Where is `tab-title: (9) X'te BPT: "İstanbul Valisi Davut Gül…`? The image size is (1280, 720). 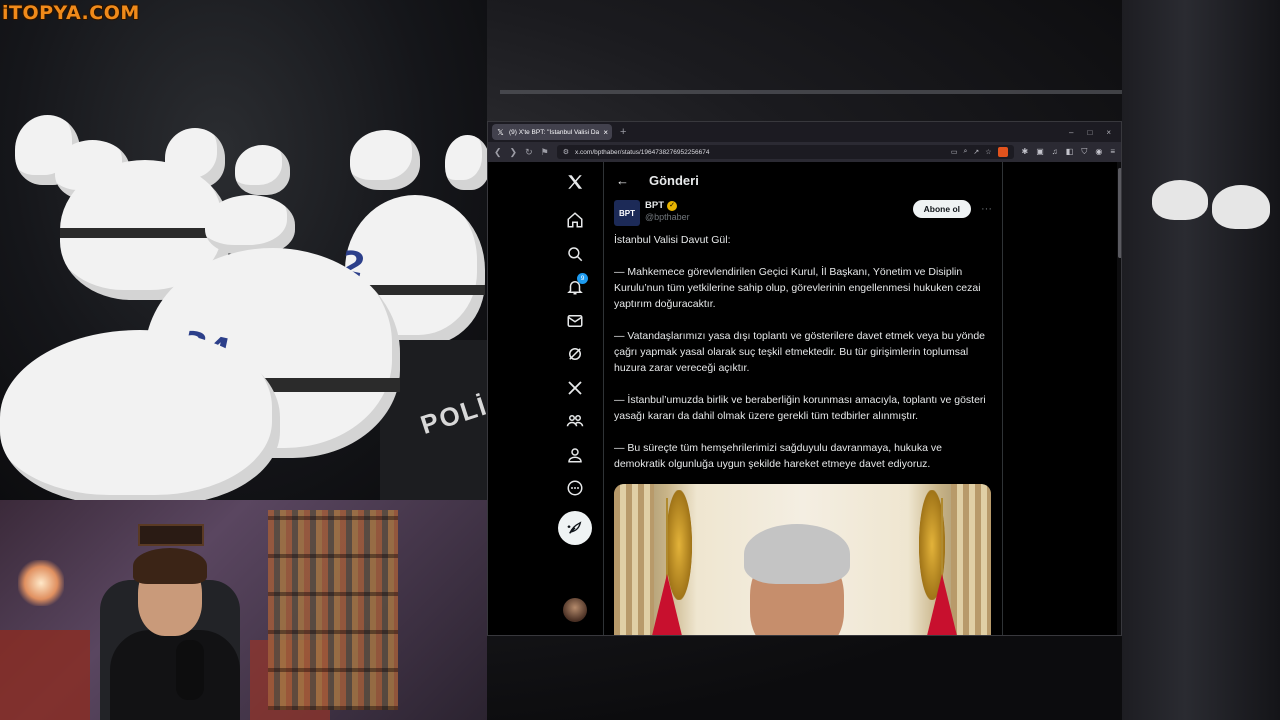 tab-title: (9) X'te BPT: "İstanbul Valisi Davut Gül… is located at coordinates (554, 132).